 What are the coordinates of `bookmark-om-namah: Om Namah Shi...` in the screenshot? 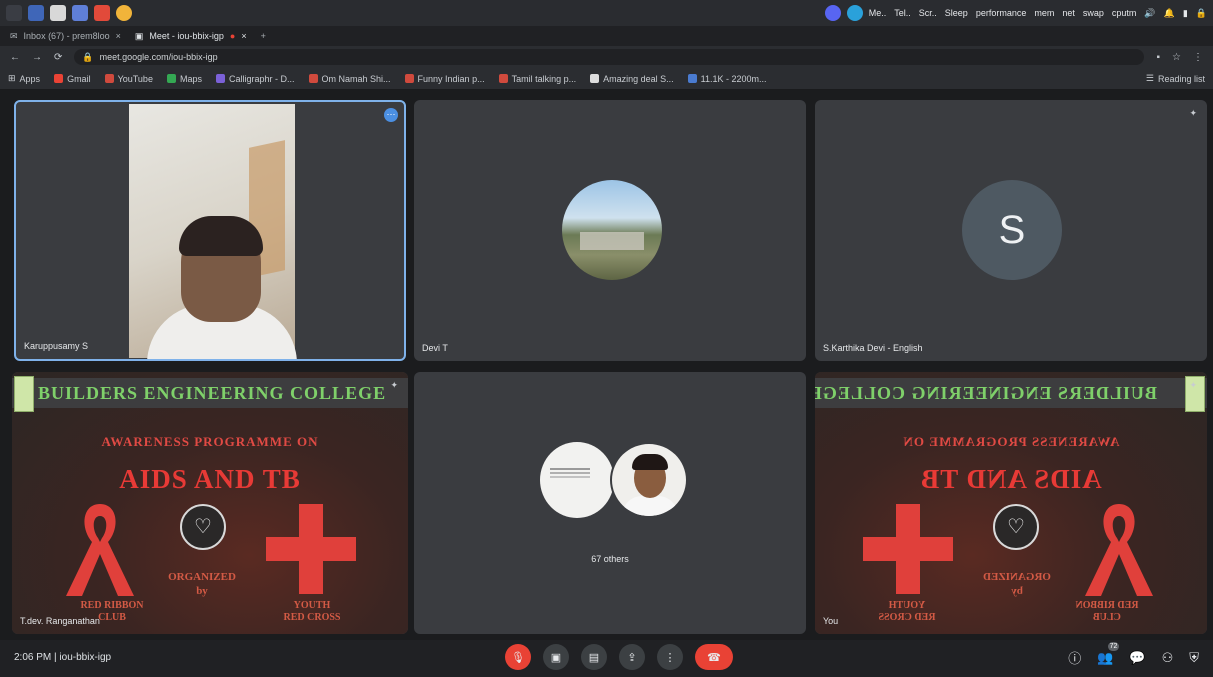 It's located at (349, 79).